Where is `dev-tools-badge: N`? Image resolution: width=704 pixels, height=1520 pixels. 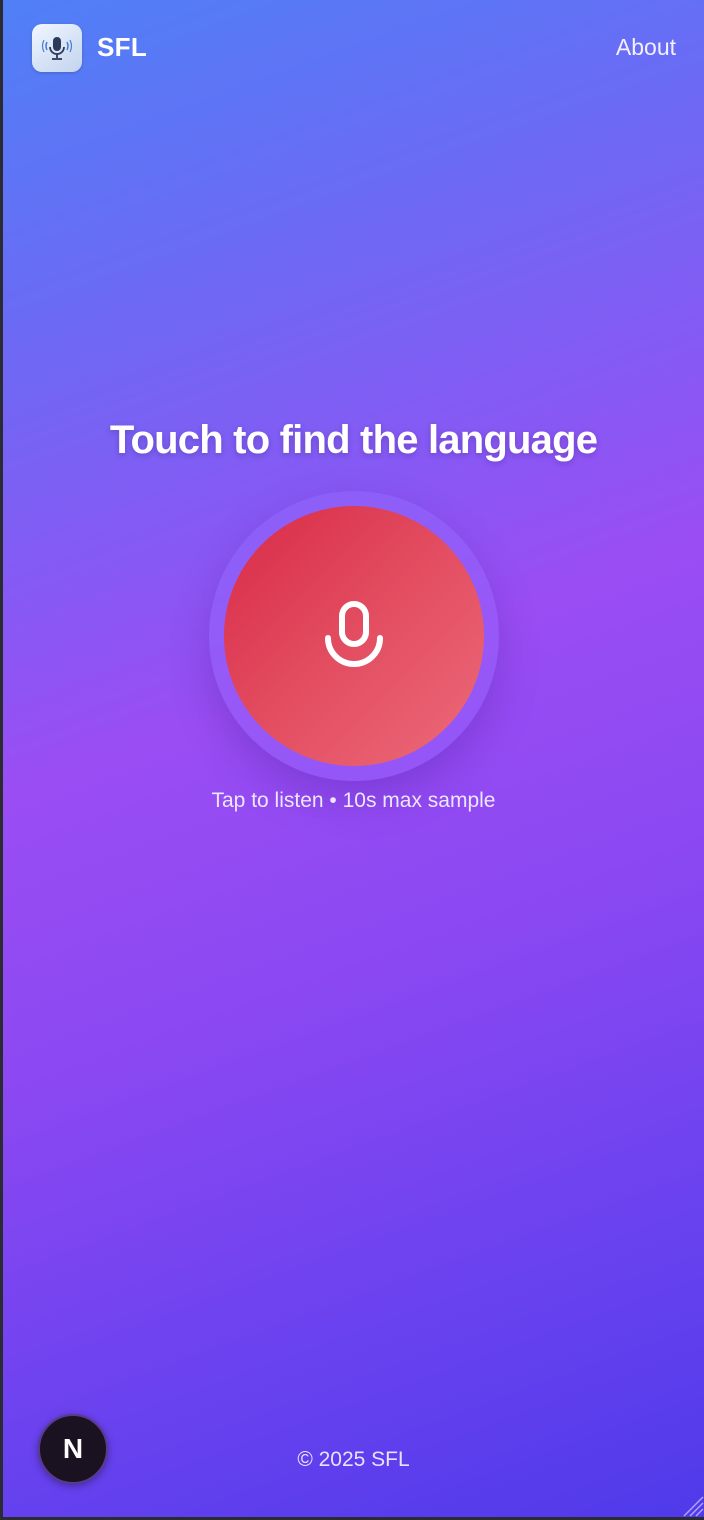 dev-tools-badge: N is located at coordinates (73, 1449).